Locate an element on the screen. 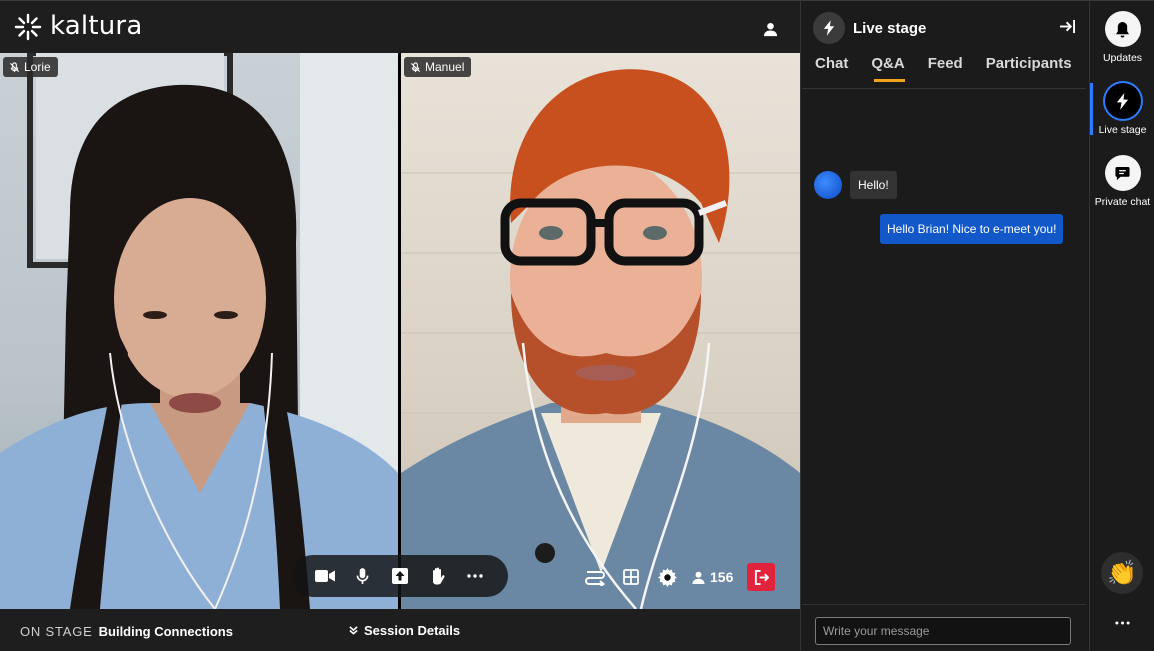 Image resolution: width=1154 pixels, height=651 pixels. panel-header: Live stage is located at coordinates (869, 28).